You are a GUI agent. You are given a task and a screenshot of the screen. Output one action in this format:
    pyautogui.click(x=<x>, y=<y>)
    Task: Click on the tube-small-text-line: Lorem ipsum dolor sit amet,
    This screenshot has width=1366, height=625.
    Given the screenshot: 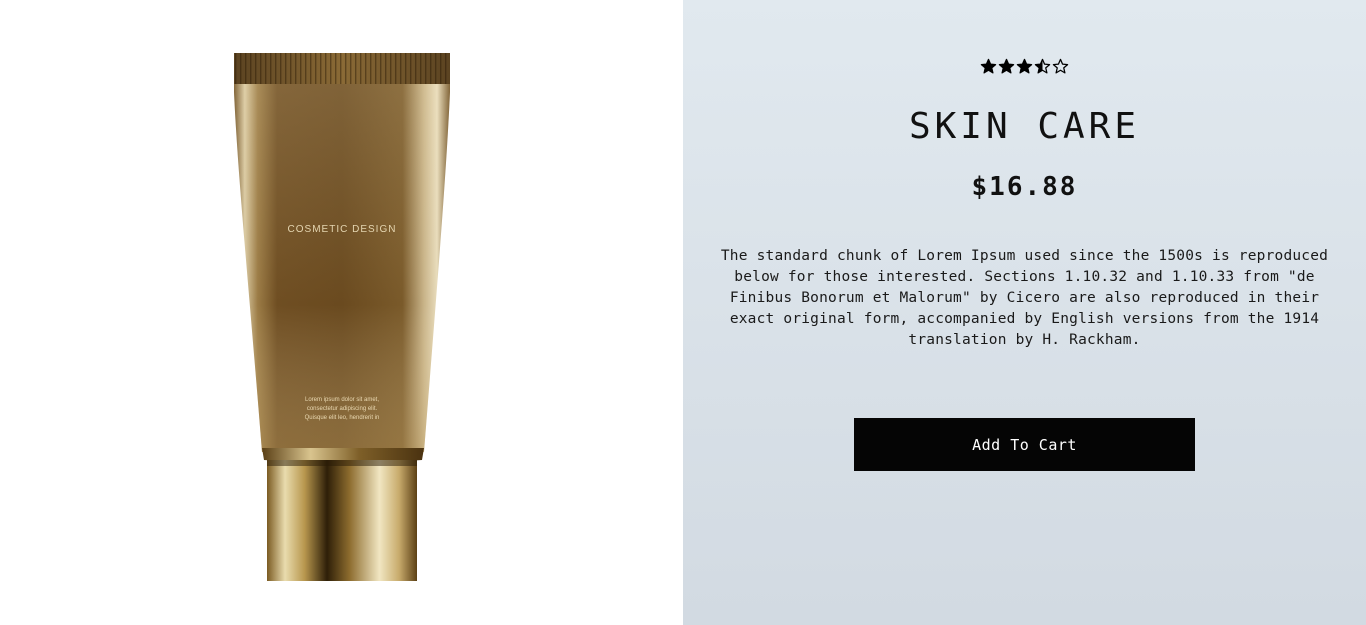 What is the action you would take?
    pyautogui.click(x=342, y=400)
    